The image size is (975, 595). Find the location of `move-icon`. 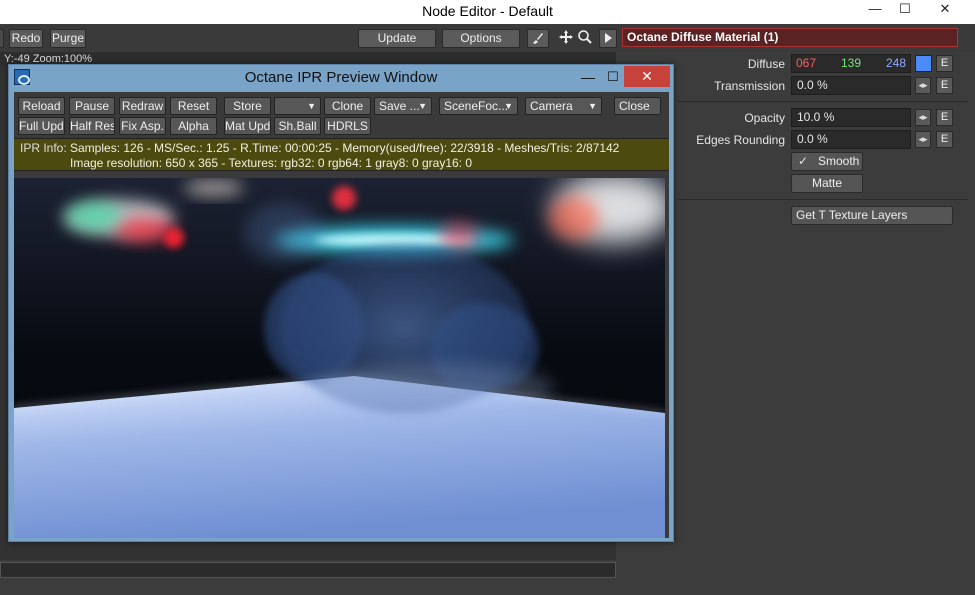

move-icon is located at coordinates (566, 38).